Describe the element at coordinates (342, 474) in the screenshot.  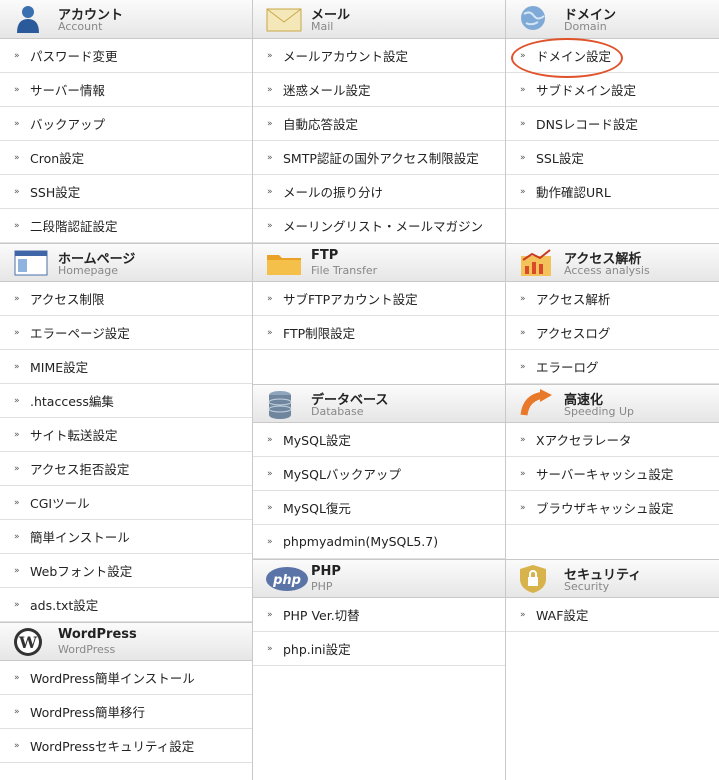
I see `menu-link-label: MySQLバックアップ` at that location.